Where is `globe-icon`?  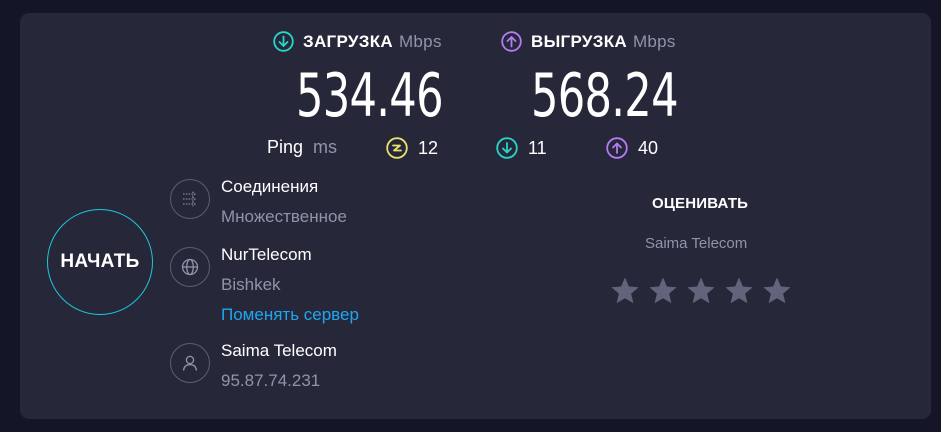 globe-icon is located at coordinates (190, 267).